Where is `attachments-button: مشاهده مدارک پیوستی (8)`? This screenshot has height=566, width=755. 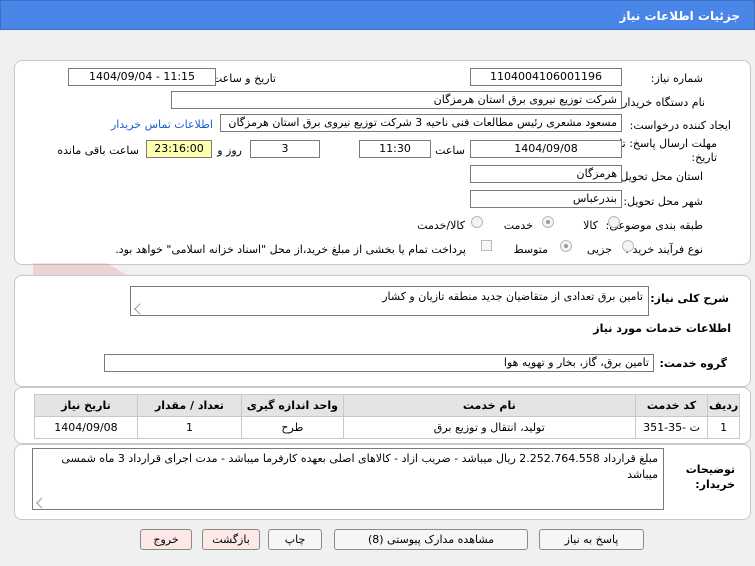
attachments-button: مشاهده مدارک پیوستی (8) is located at coordinates (431, 539).